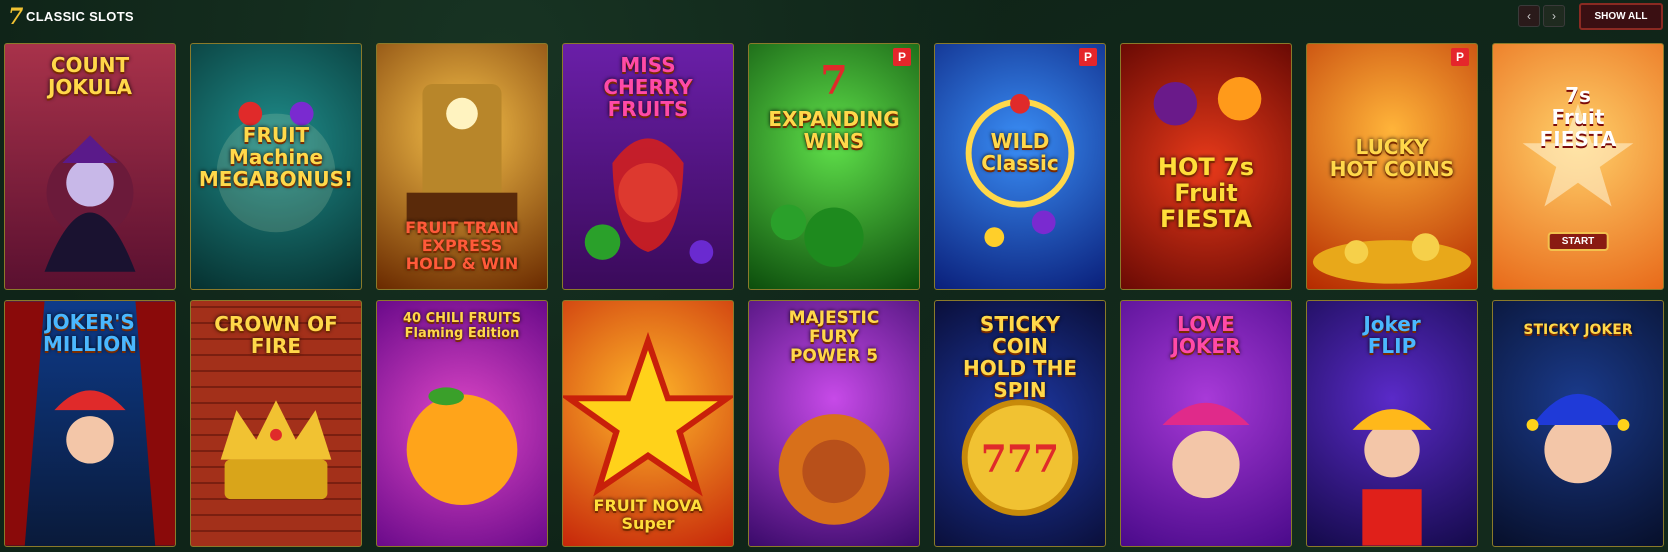 The width and height of the screenshot is (1668, 552). Describe the element at coordinates (1578, 330) in the screenshot. I see `game-title: STICKY JOKER` at that location.